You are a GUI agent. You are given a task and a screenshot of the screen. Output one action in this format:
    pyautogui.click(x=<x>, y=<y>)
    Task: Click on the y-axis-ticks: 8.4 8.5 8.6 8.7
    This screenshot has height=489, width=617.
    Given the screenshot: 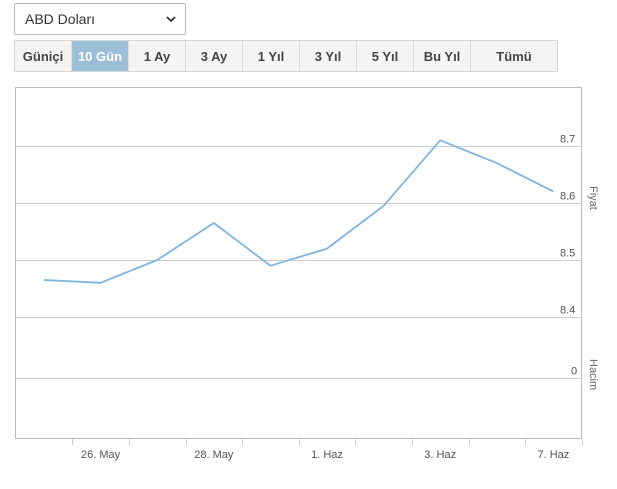 What is the action you would take?
    pyautogui.click(x=567, y=225)
    